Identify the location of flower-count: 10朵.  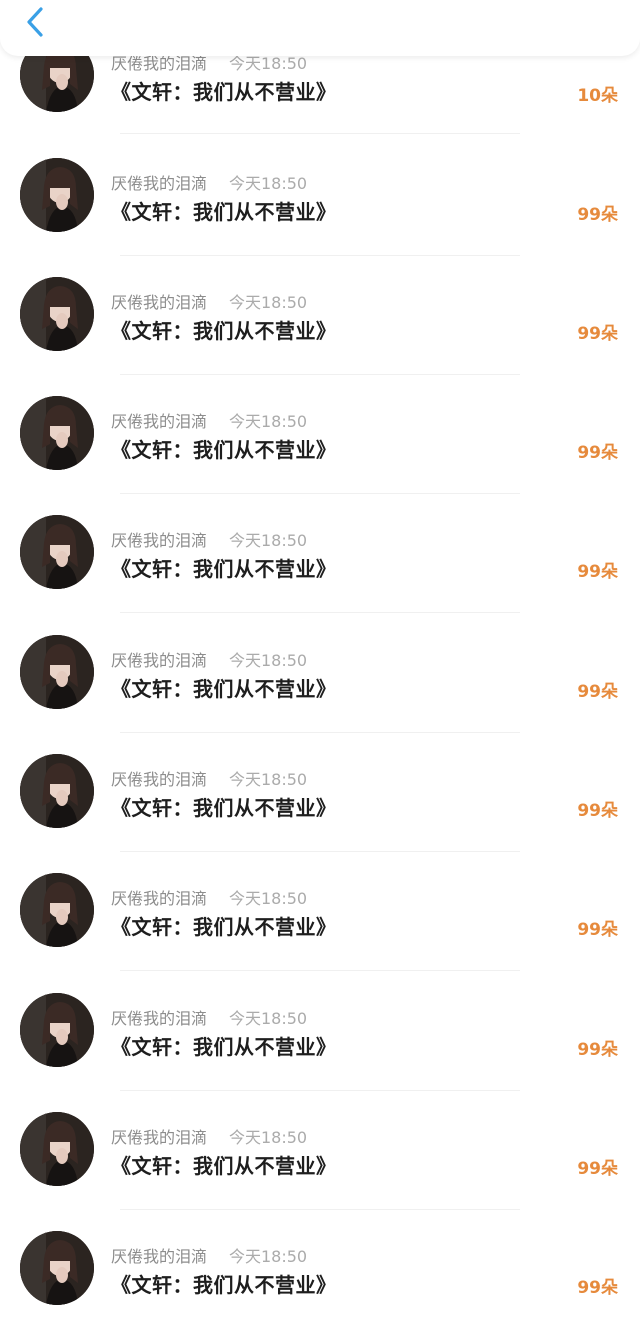
(597, 96).